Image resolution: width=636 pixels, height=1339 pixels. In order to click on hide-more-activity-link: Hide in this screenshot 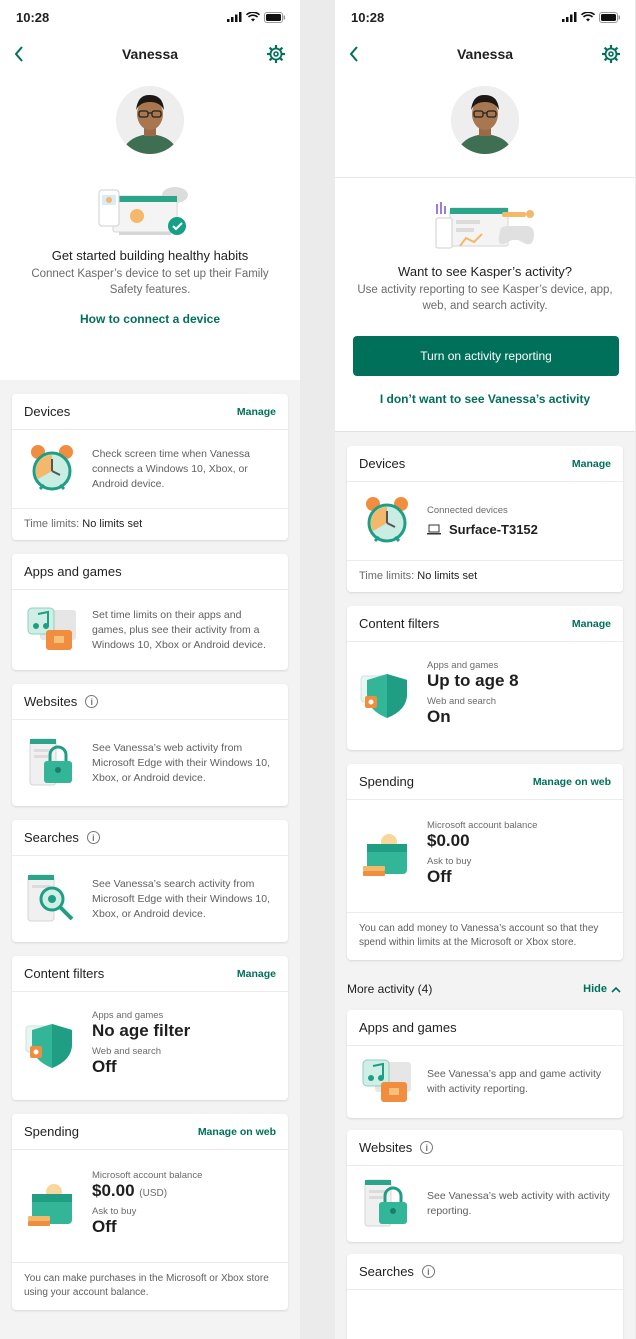, I will do `click(602, 989)`.